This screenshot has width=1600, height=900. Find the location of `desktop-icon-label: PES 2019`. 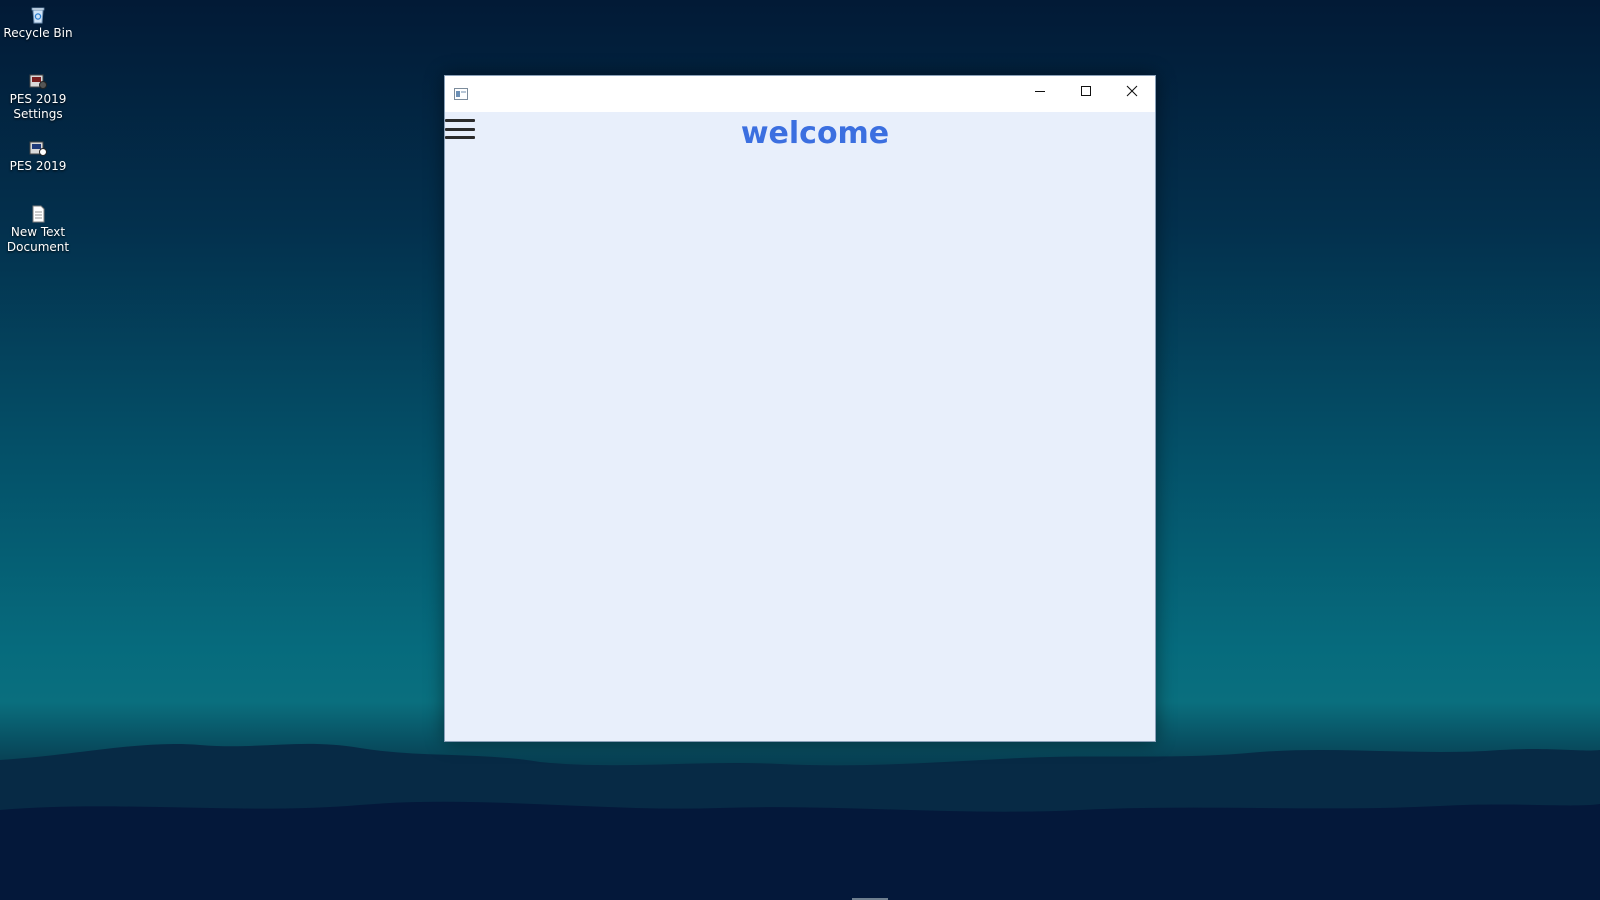

desktop-icon-label: PES 2019 is located at coordinates (38, 166).